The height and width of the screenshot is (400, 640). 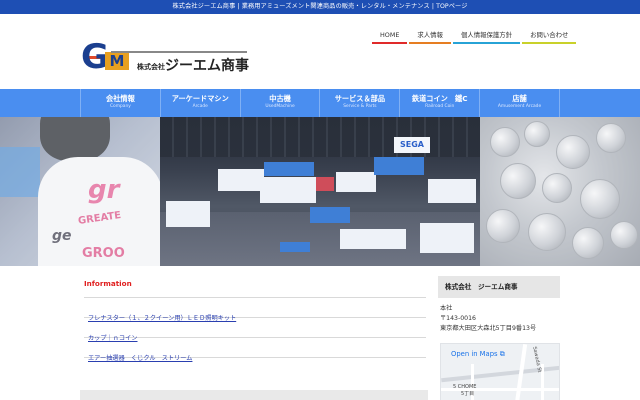 I want to click on address-street: 東京都大田区大森北5丁目9番13号, so click(x=488, y=328).